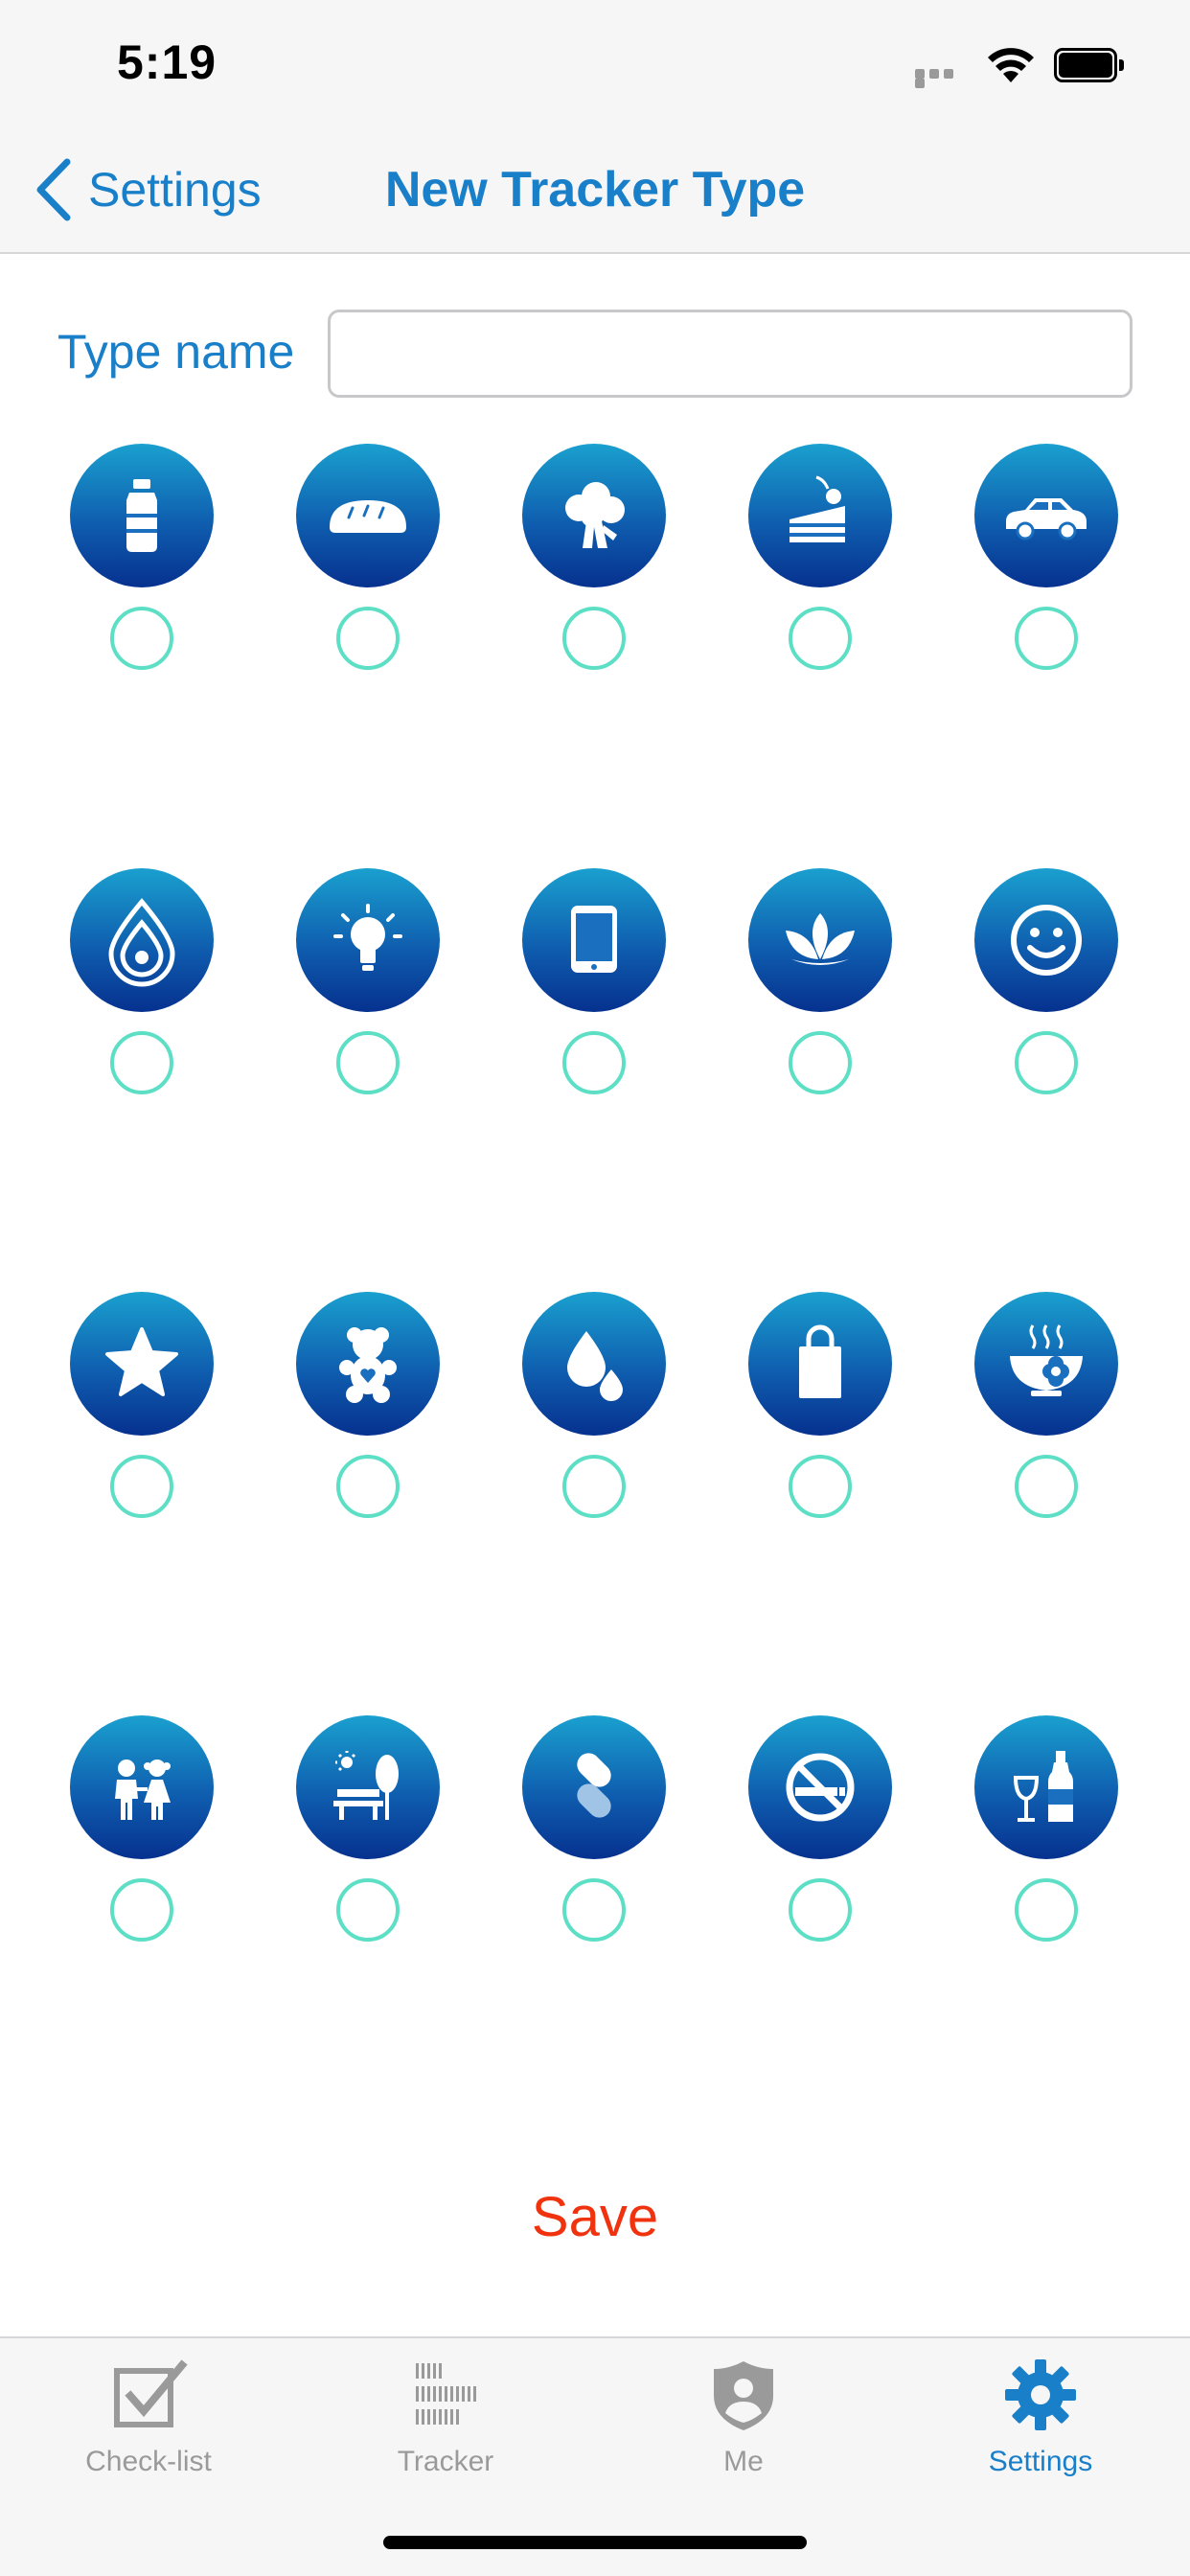 The width and height of the screenshot is (1190, 2576). Describe the element at coordinates (943, 78) in the screenshot. I see `signal-icon` at that location.